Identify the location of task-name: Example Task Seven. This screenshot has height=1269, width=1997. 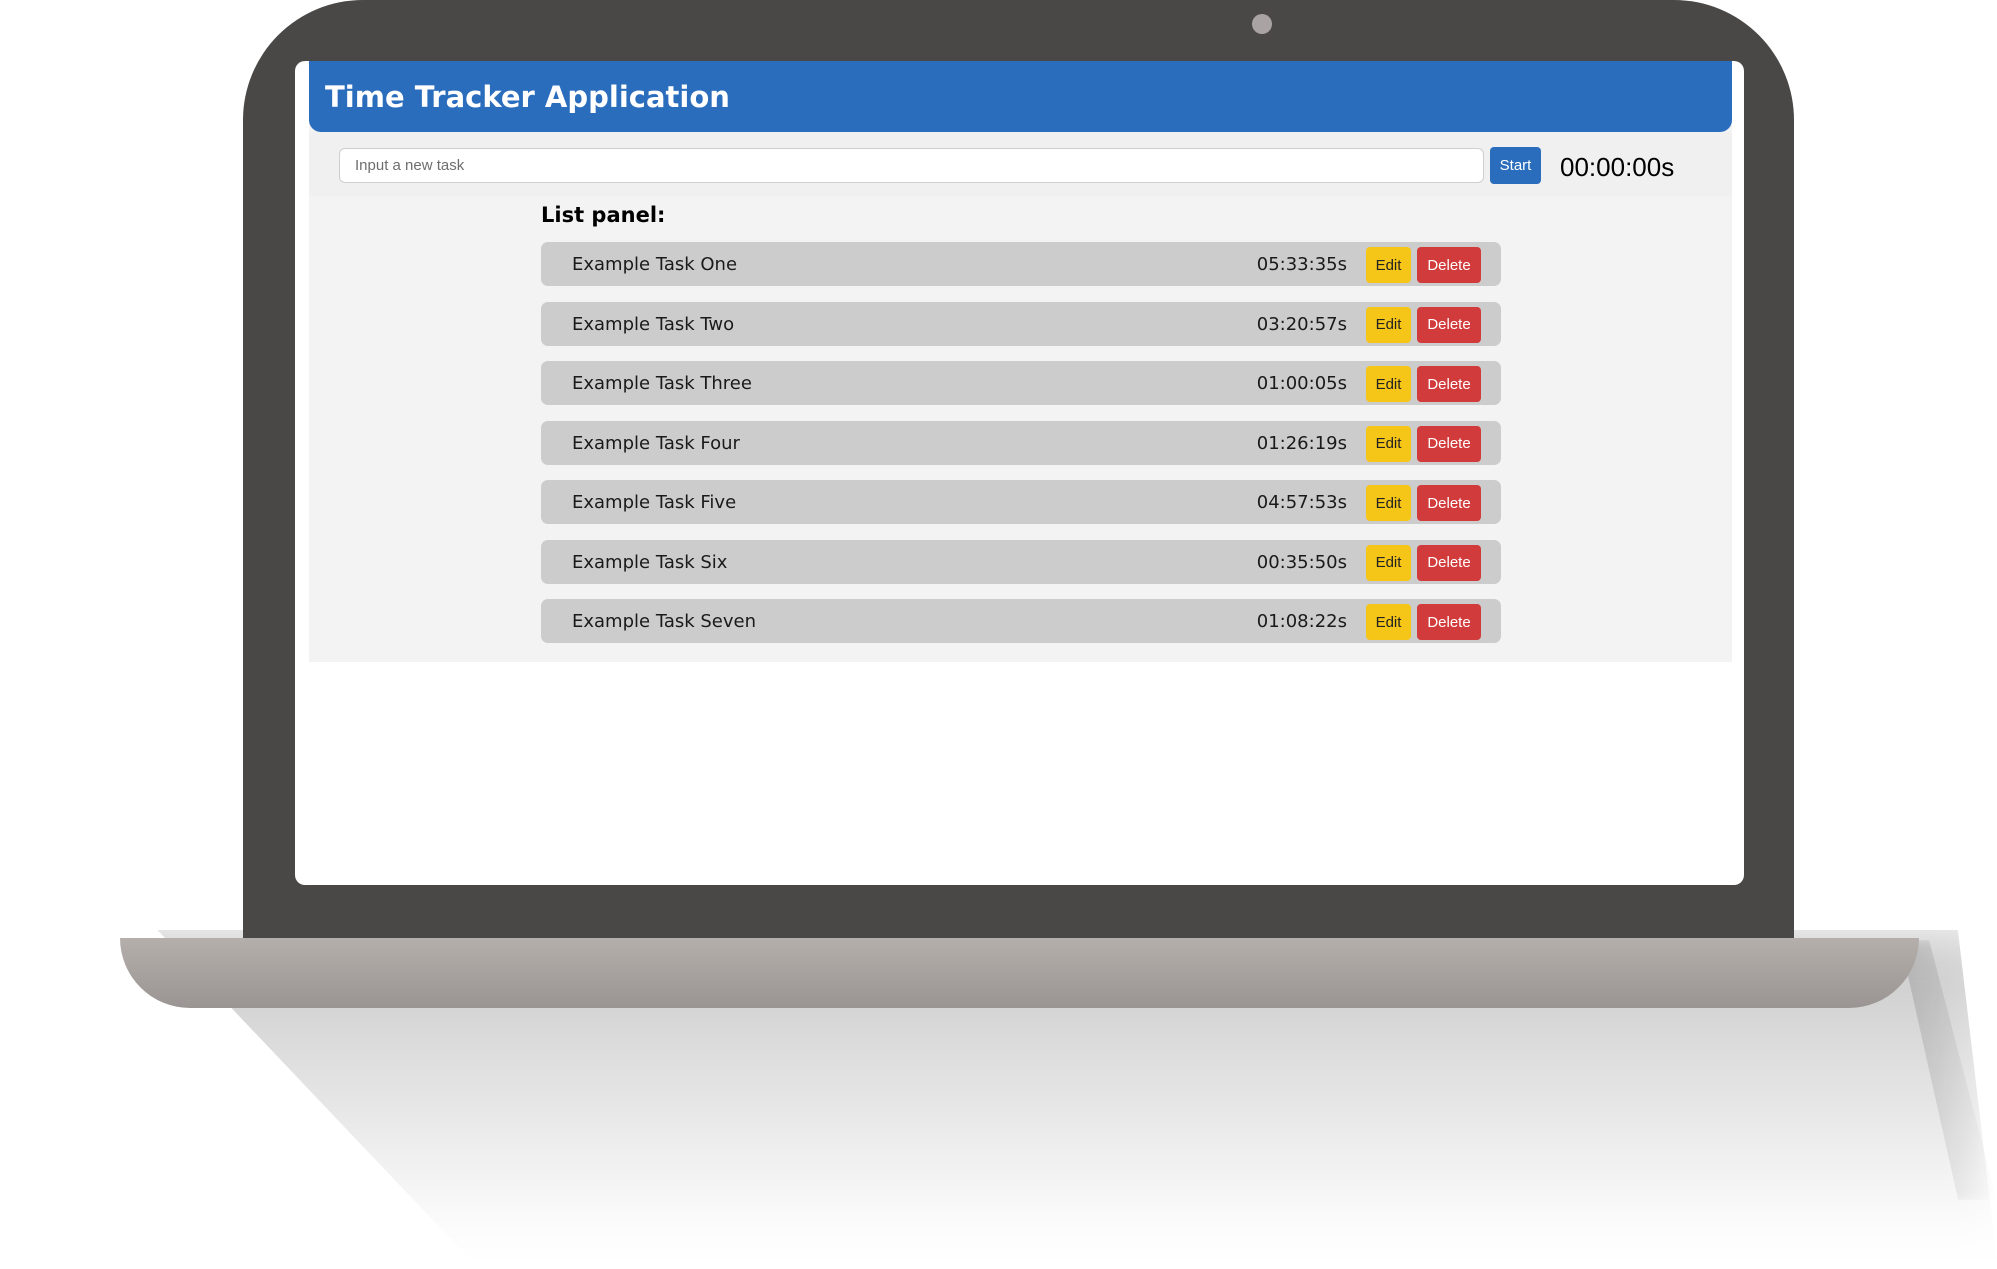
(664, 621).